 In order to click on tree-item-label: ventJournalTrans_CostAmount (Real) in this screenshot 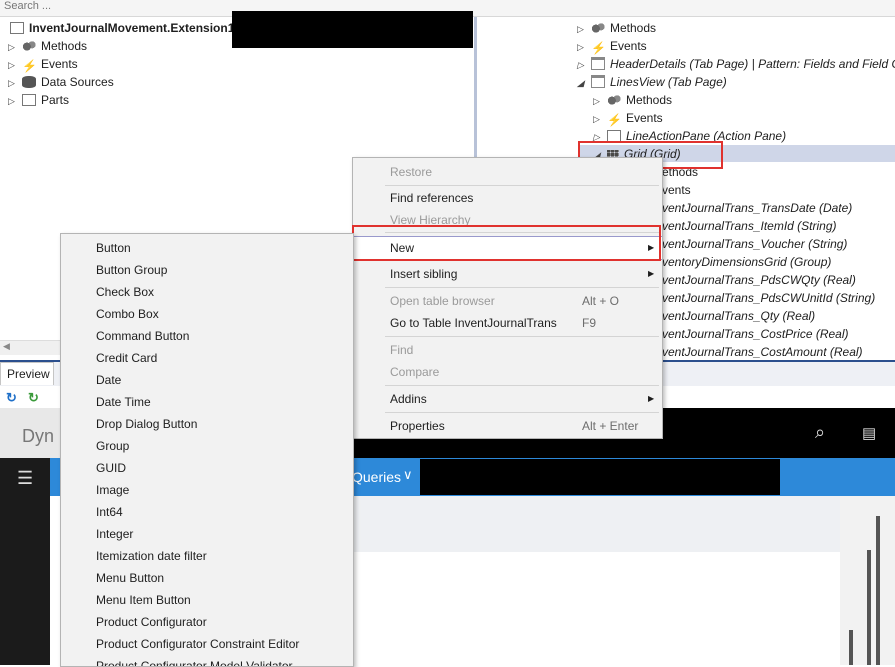, I will do `click(762, 352)`.